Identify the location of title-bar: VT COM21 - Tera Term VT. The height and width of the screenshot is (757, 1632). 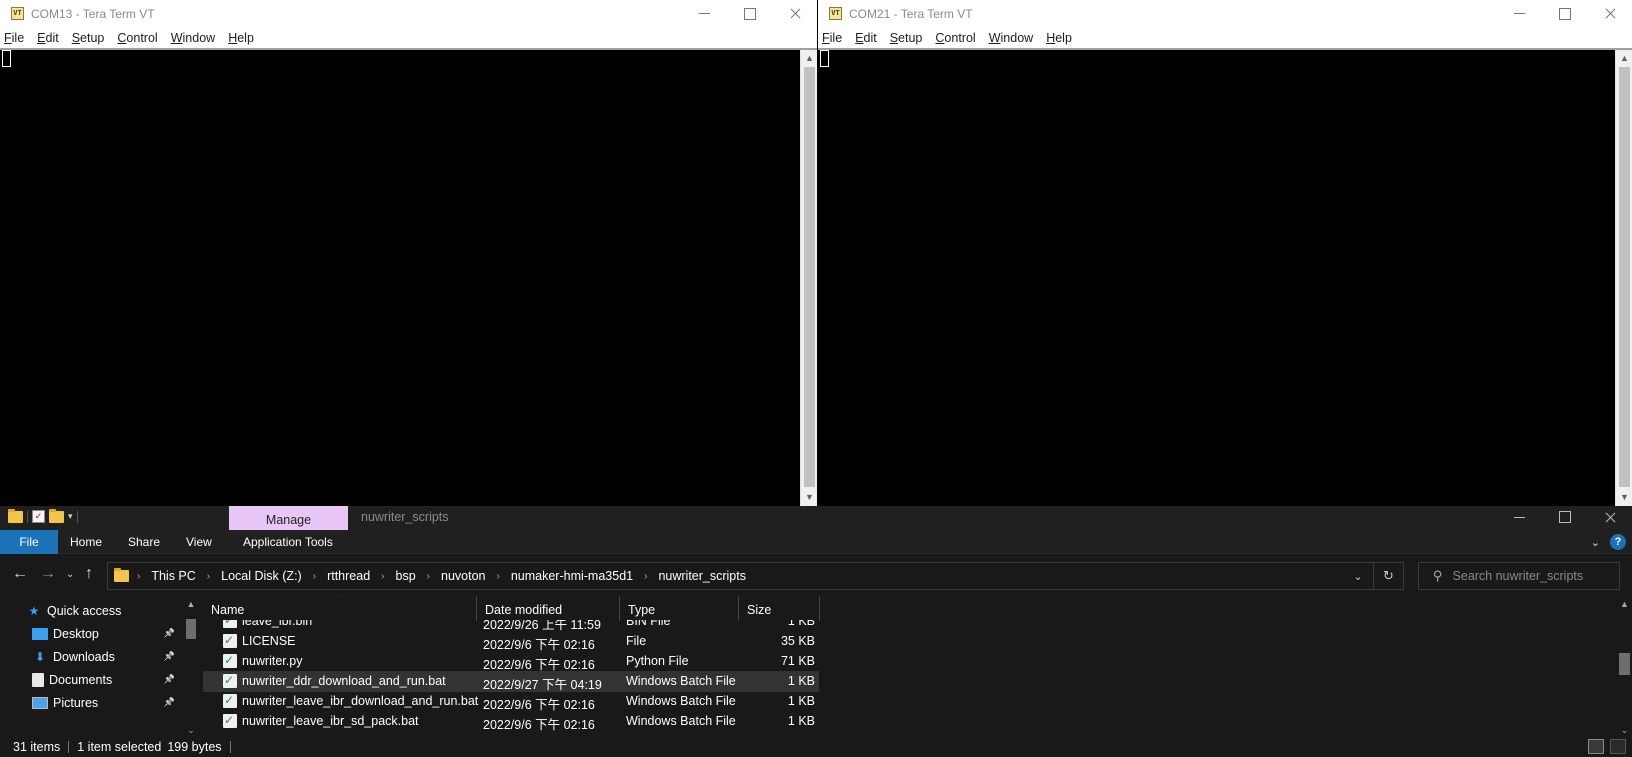
(1225, 13).